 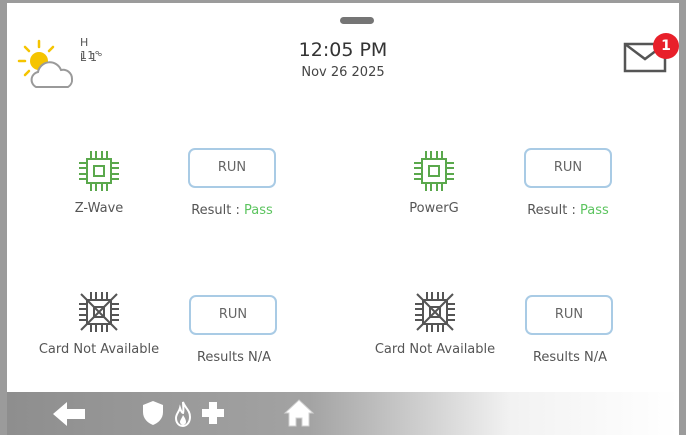 What do you see at coordinates (183, 414) in the screenshot?
I see `fire-icon` at bounding box center [183, 414].